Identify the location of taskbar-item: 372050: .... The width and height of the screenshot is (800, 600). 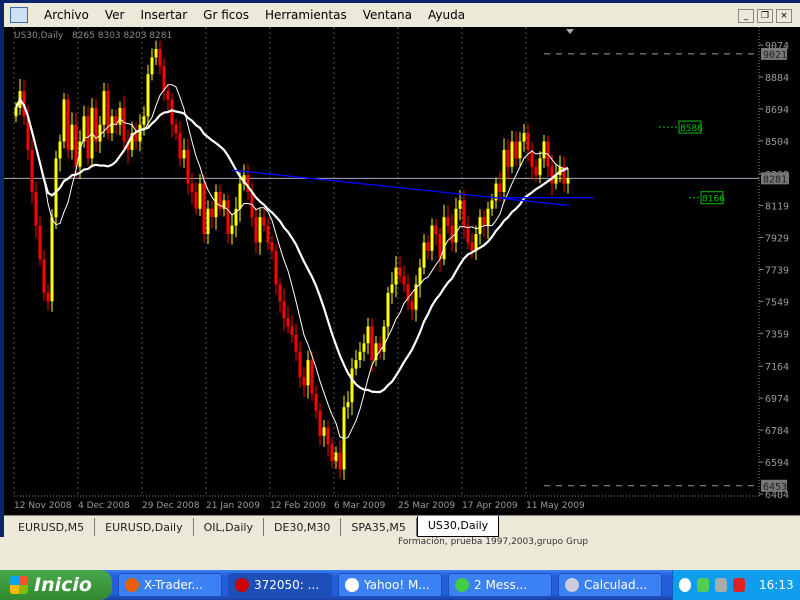
(280, 585).